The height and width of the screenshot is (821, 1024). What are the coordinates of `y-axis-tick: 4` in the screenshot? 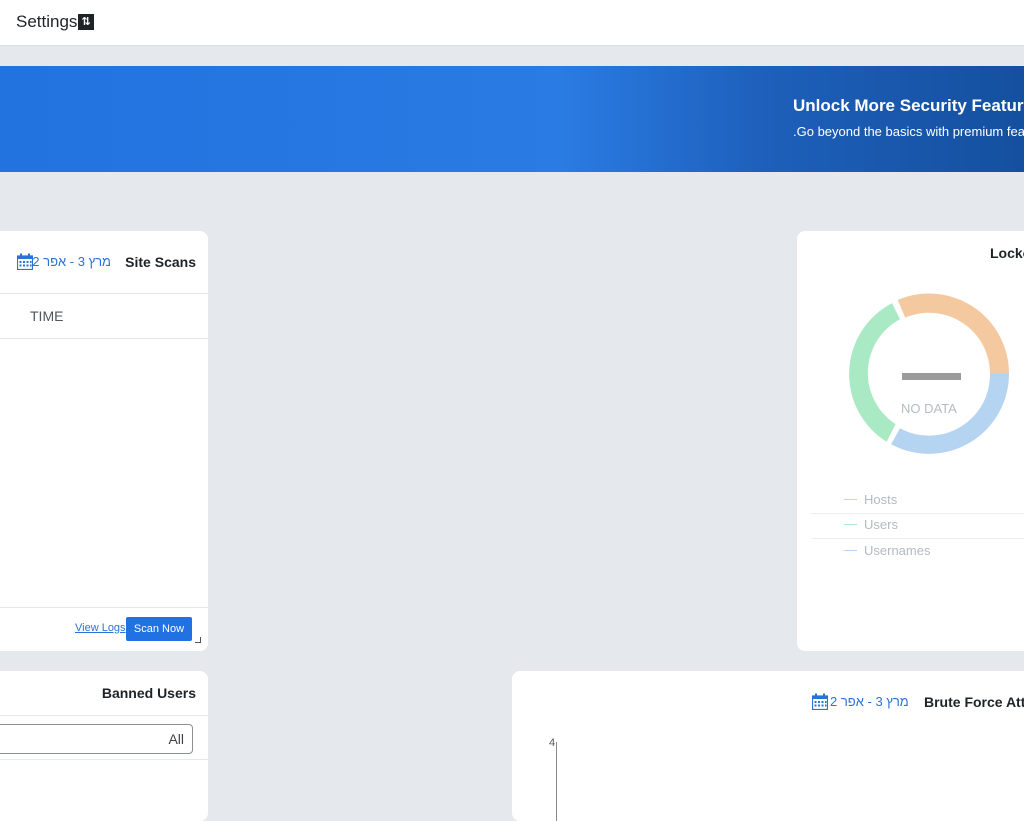 It's located at (552, 743).